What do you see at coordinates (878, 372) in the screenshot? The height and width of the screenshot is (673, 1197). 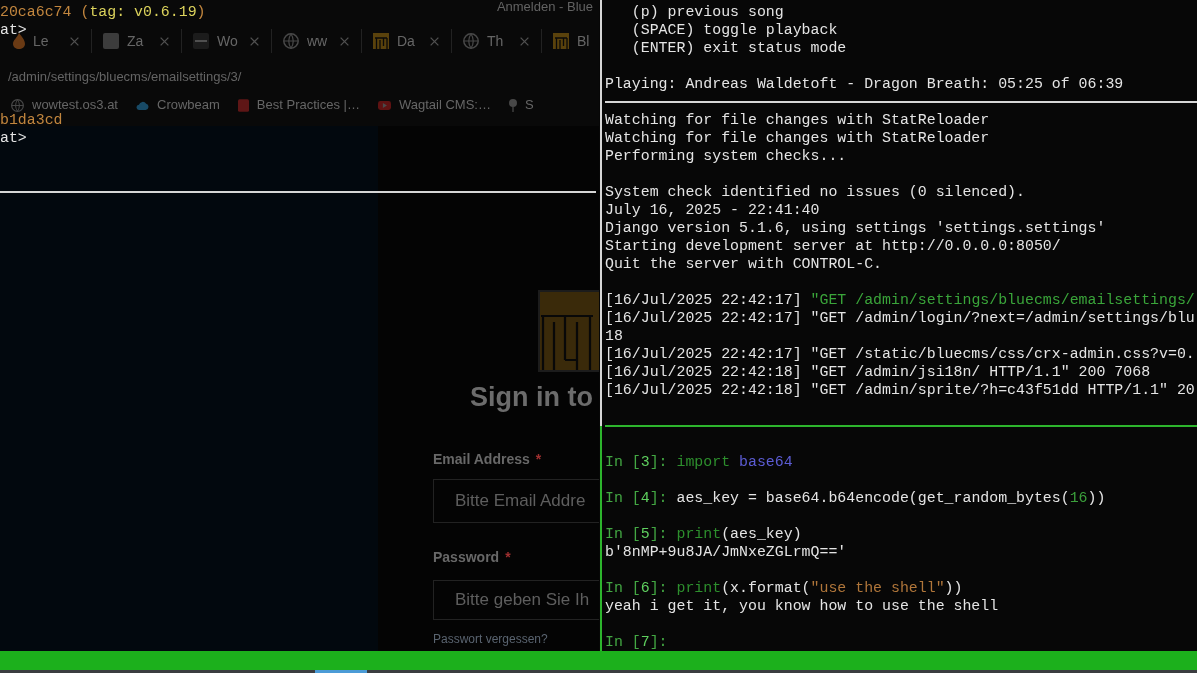 I see `server-log-line: [16/Jul/2025 22:42:18] "GET /admin/jsi18n/ HTTP/1.1" 200 7068` at bounding box center [878, 372].